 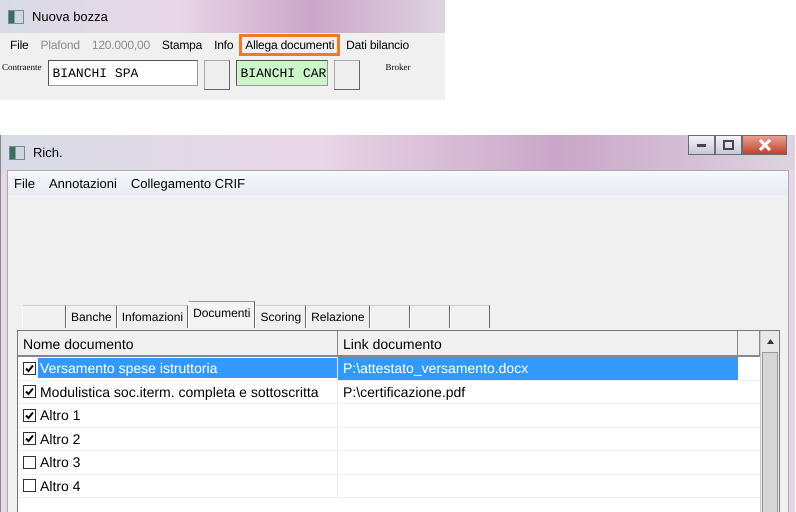 I want to click on minimize-button, so click(x=701, y=145).